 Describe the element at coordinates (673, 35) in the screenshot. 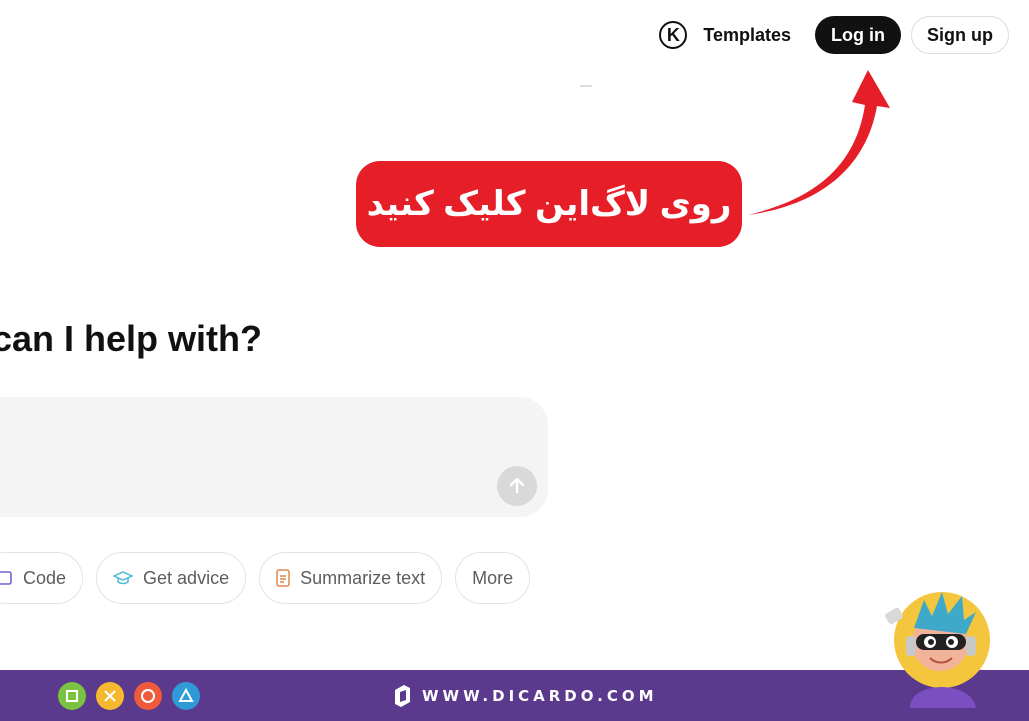

I see `k-logo-icon: K` at that location.